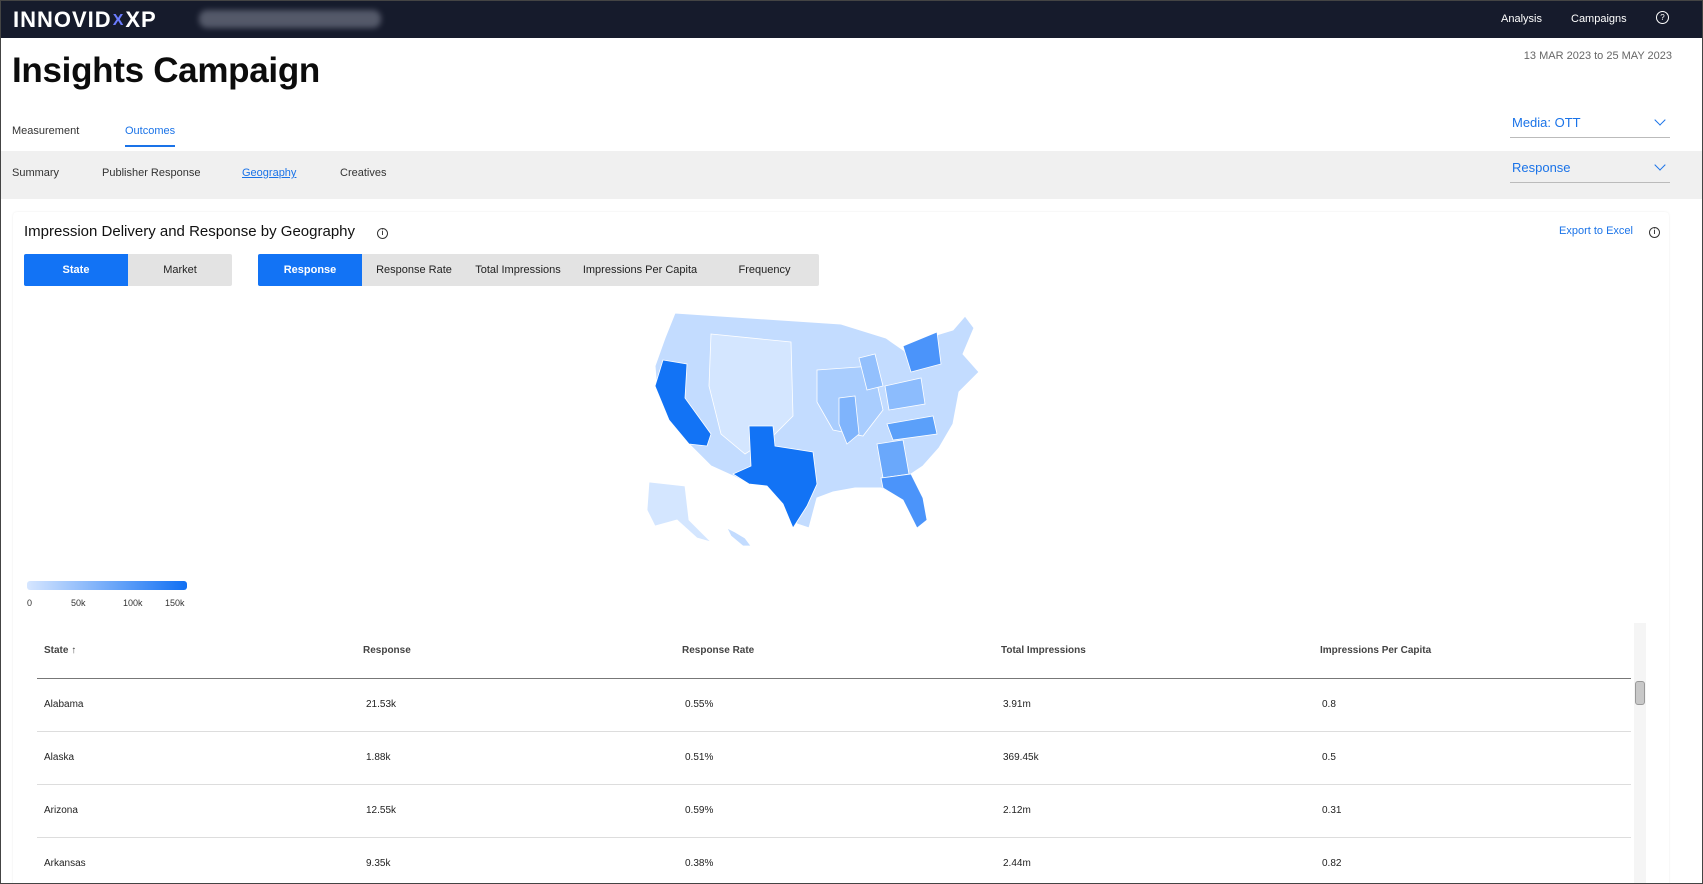 The height and width of the screenshot is (884, 1703). What do you see at coordinates (1599, 19) in the screenshot?
I see `nav-campaigns-link: Campaigns` at bounding box center [1599, 19].